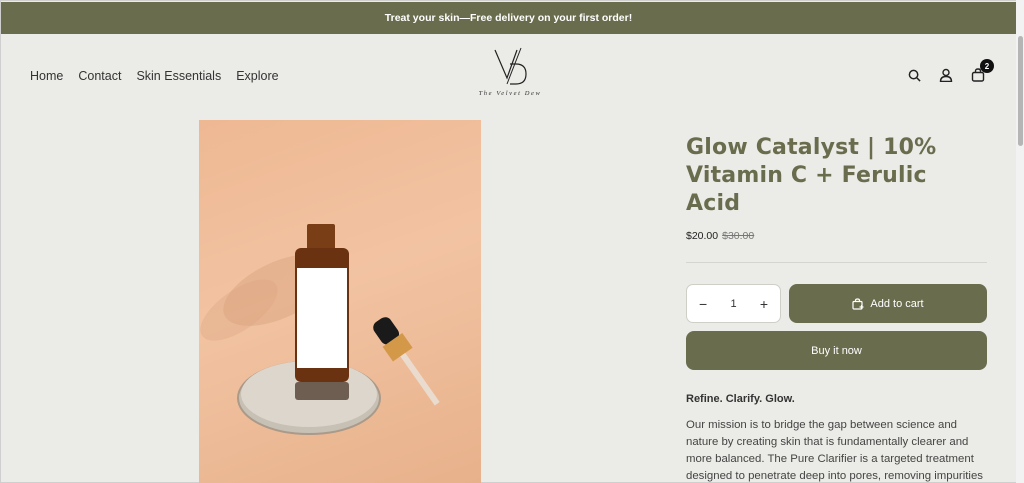 This screenshot has height=483, width=1024. I want to click on nav-explore: Explore, so click(257, 76).